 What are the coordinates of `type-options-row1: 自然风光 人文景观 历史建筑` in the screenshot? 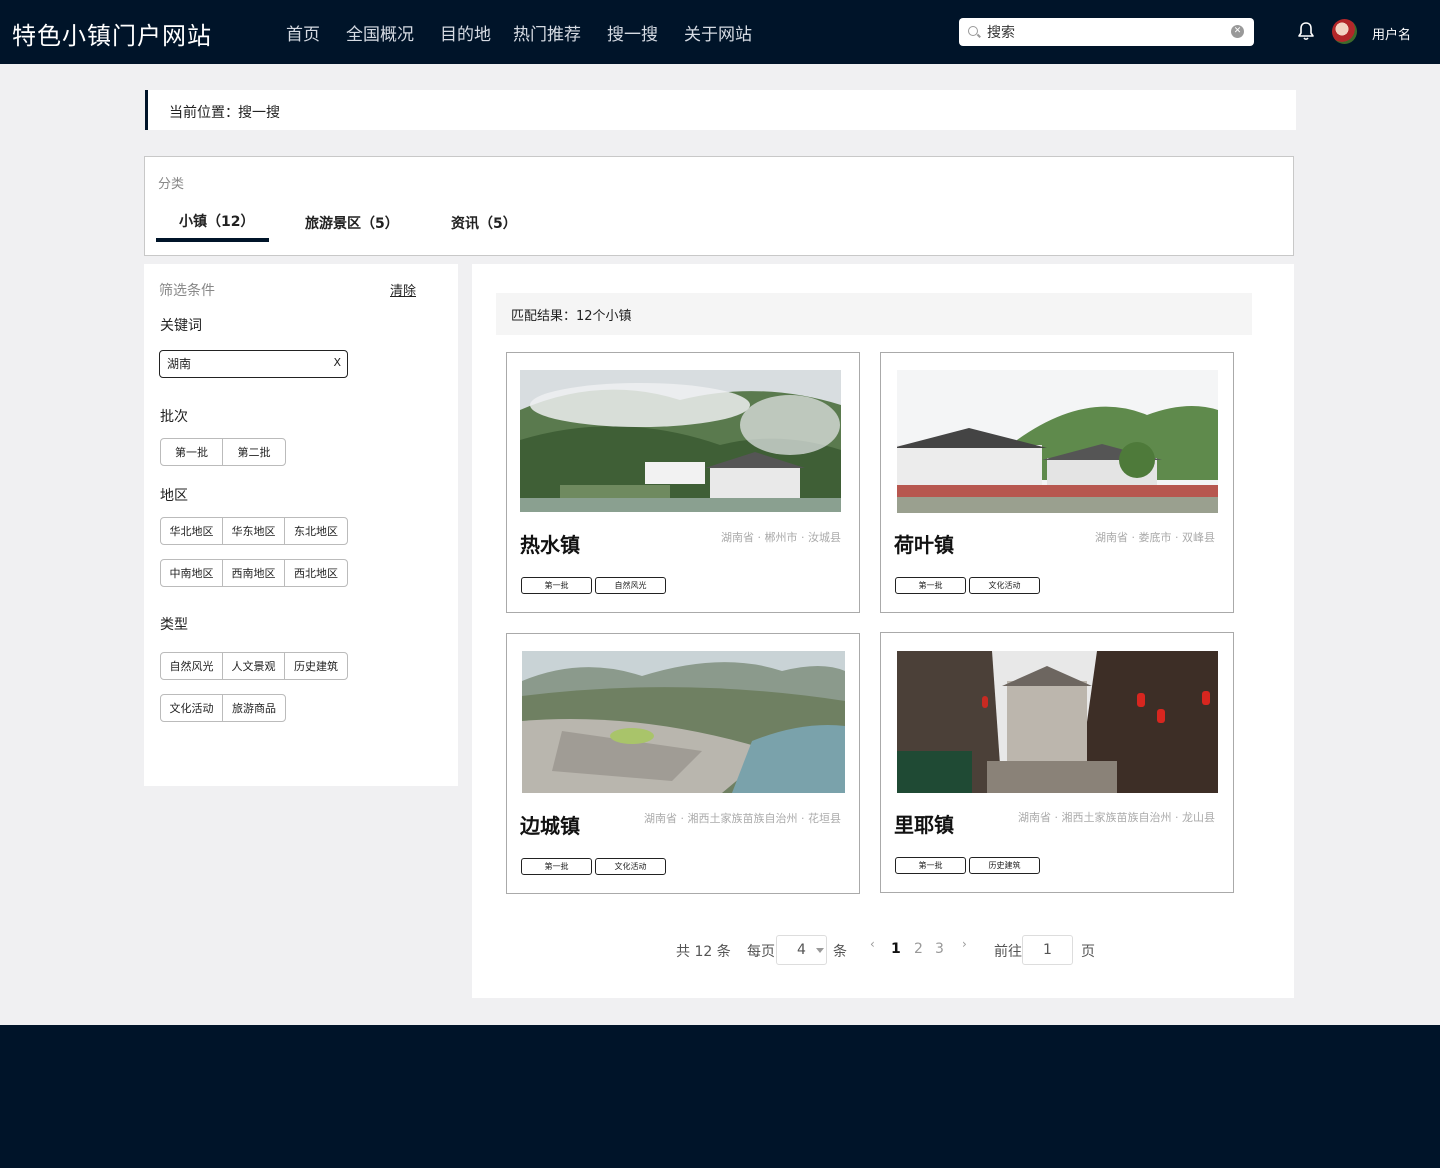 It's located at (254, 666).